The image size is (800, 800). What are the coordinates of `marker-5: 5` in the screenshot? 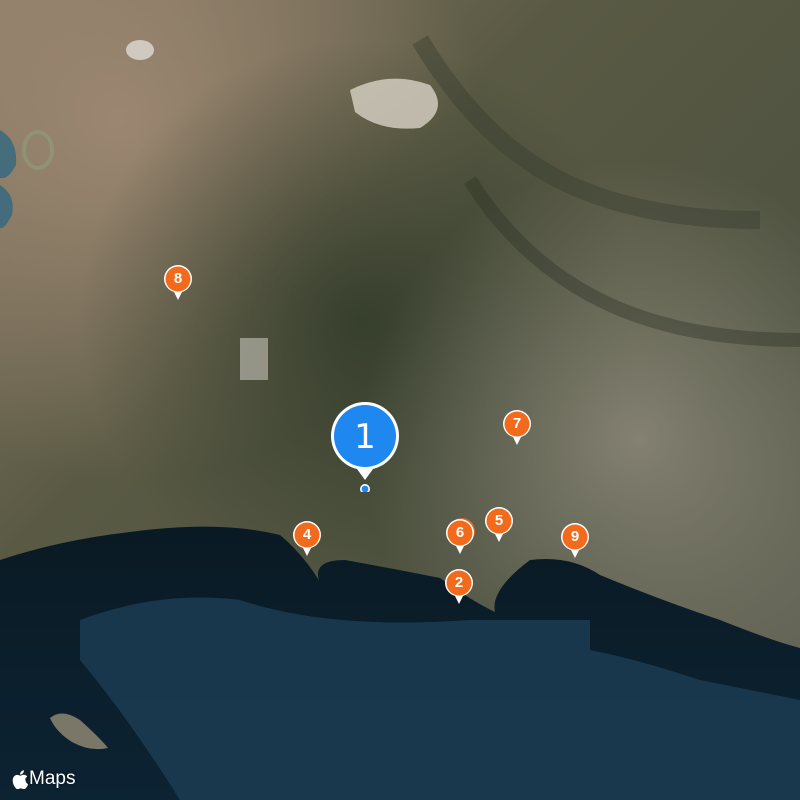 It's located at (499, 525).